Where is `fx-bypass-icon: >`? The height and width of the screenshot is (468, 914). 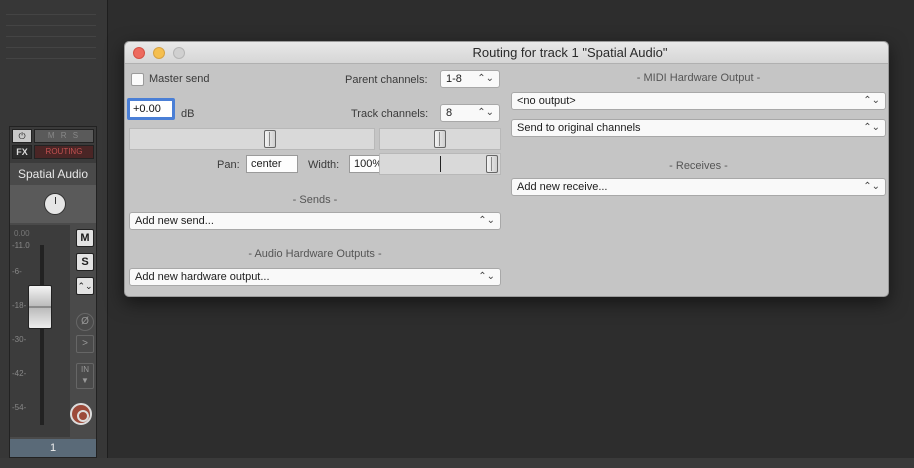 fx-bypass-icon: > is located at coordinates (85, 344).